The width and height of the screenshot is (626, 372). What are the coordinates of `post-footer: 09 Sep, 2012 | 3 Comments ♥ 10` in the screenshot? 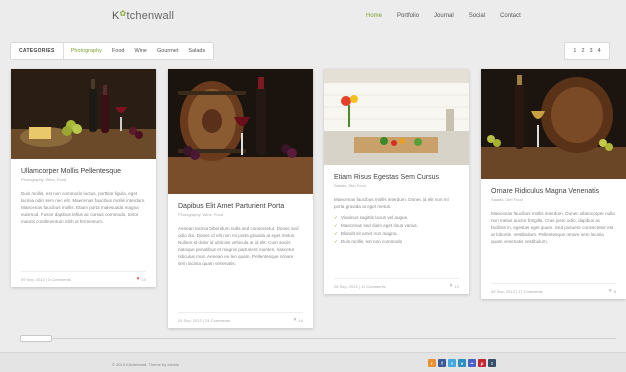 It's located at (83, 279).